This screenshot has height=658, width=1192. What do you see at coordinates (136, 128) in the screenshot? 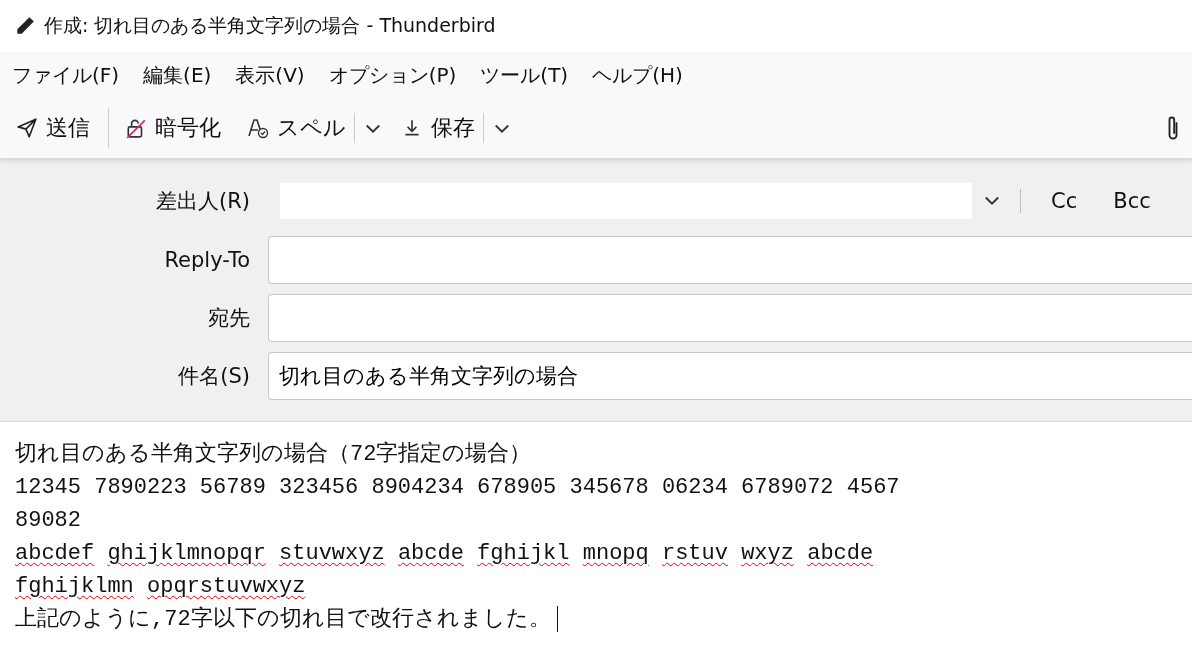
I see `unlocked-padlock-icon` at bounding box center [136, 128].